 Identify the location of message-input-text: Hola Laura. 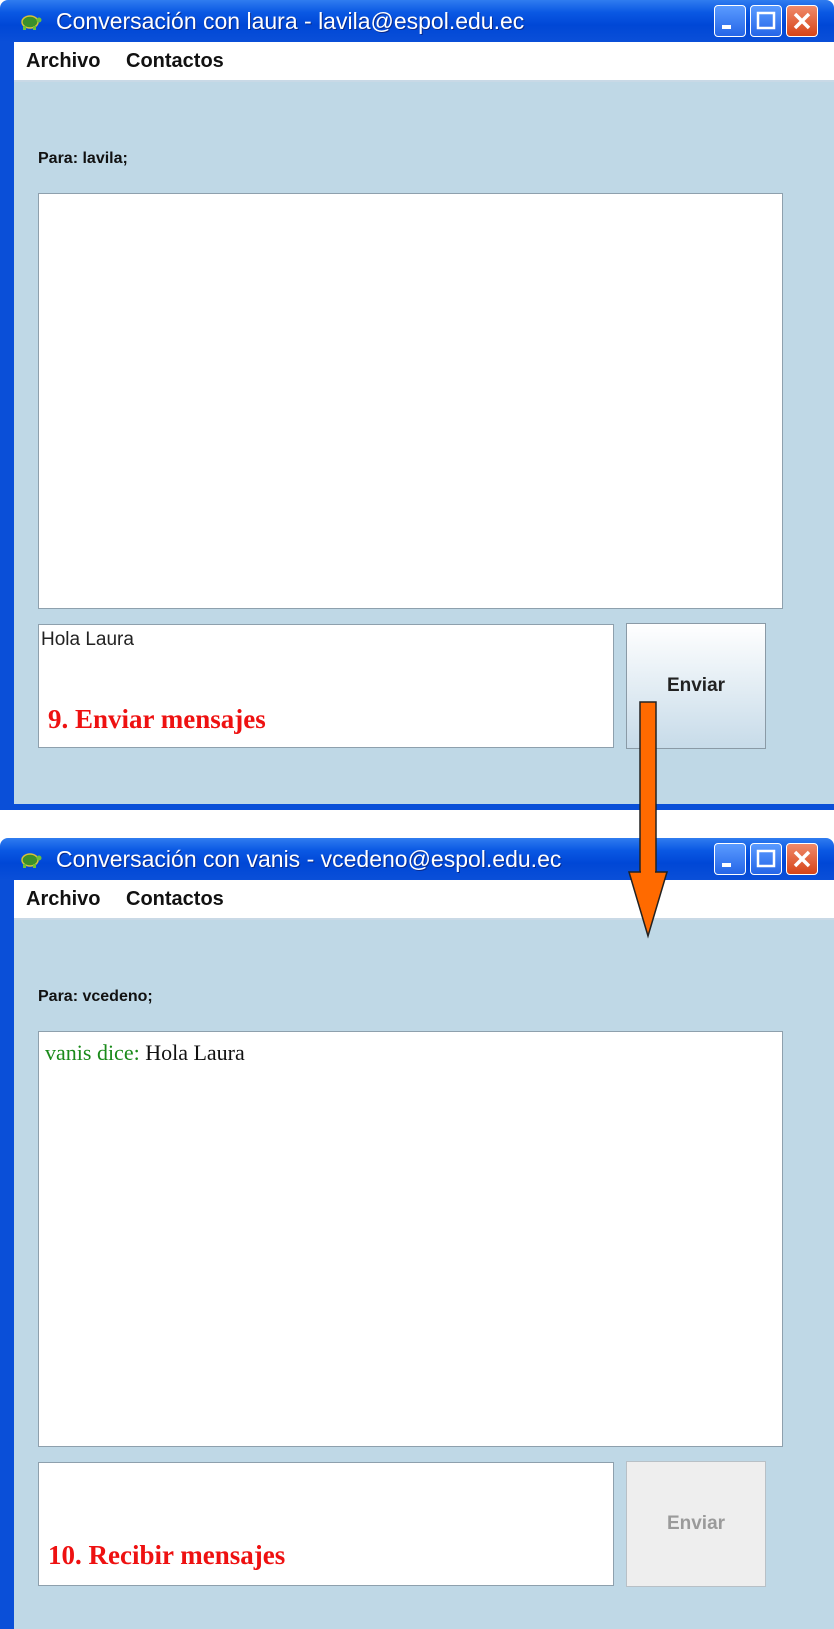
(87, 639).